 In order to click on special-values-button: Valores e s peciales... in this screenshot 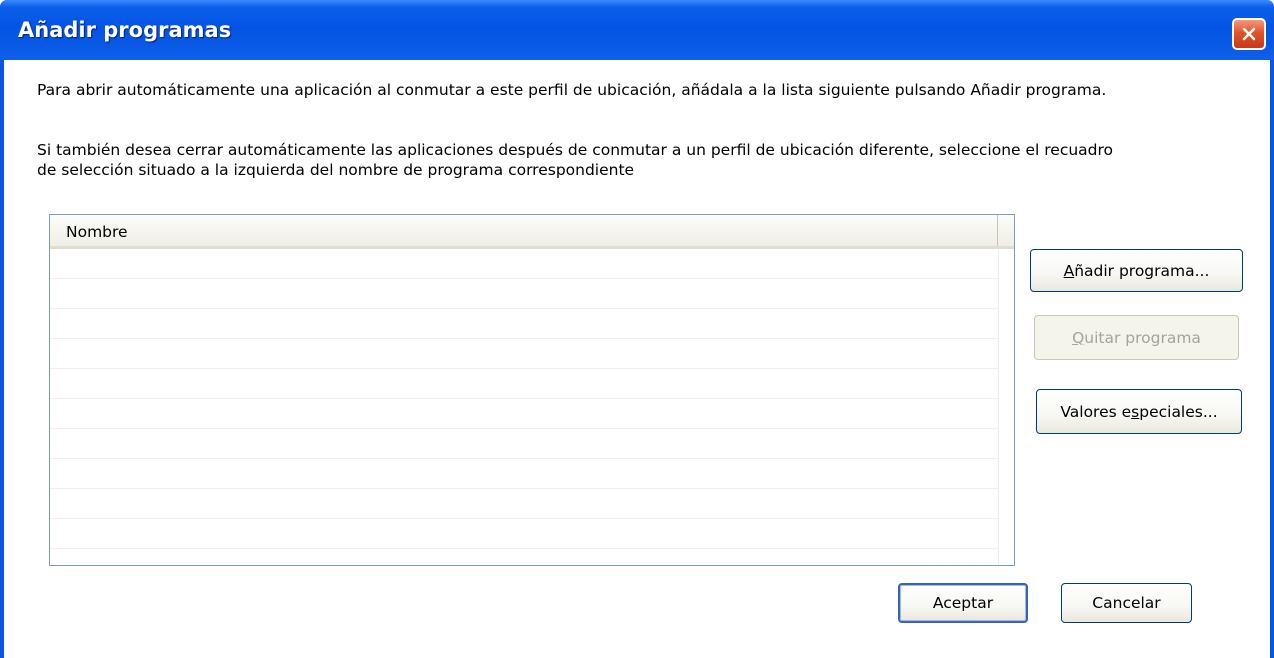, I will do `click(1139, 411)`.